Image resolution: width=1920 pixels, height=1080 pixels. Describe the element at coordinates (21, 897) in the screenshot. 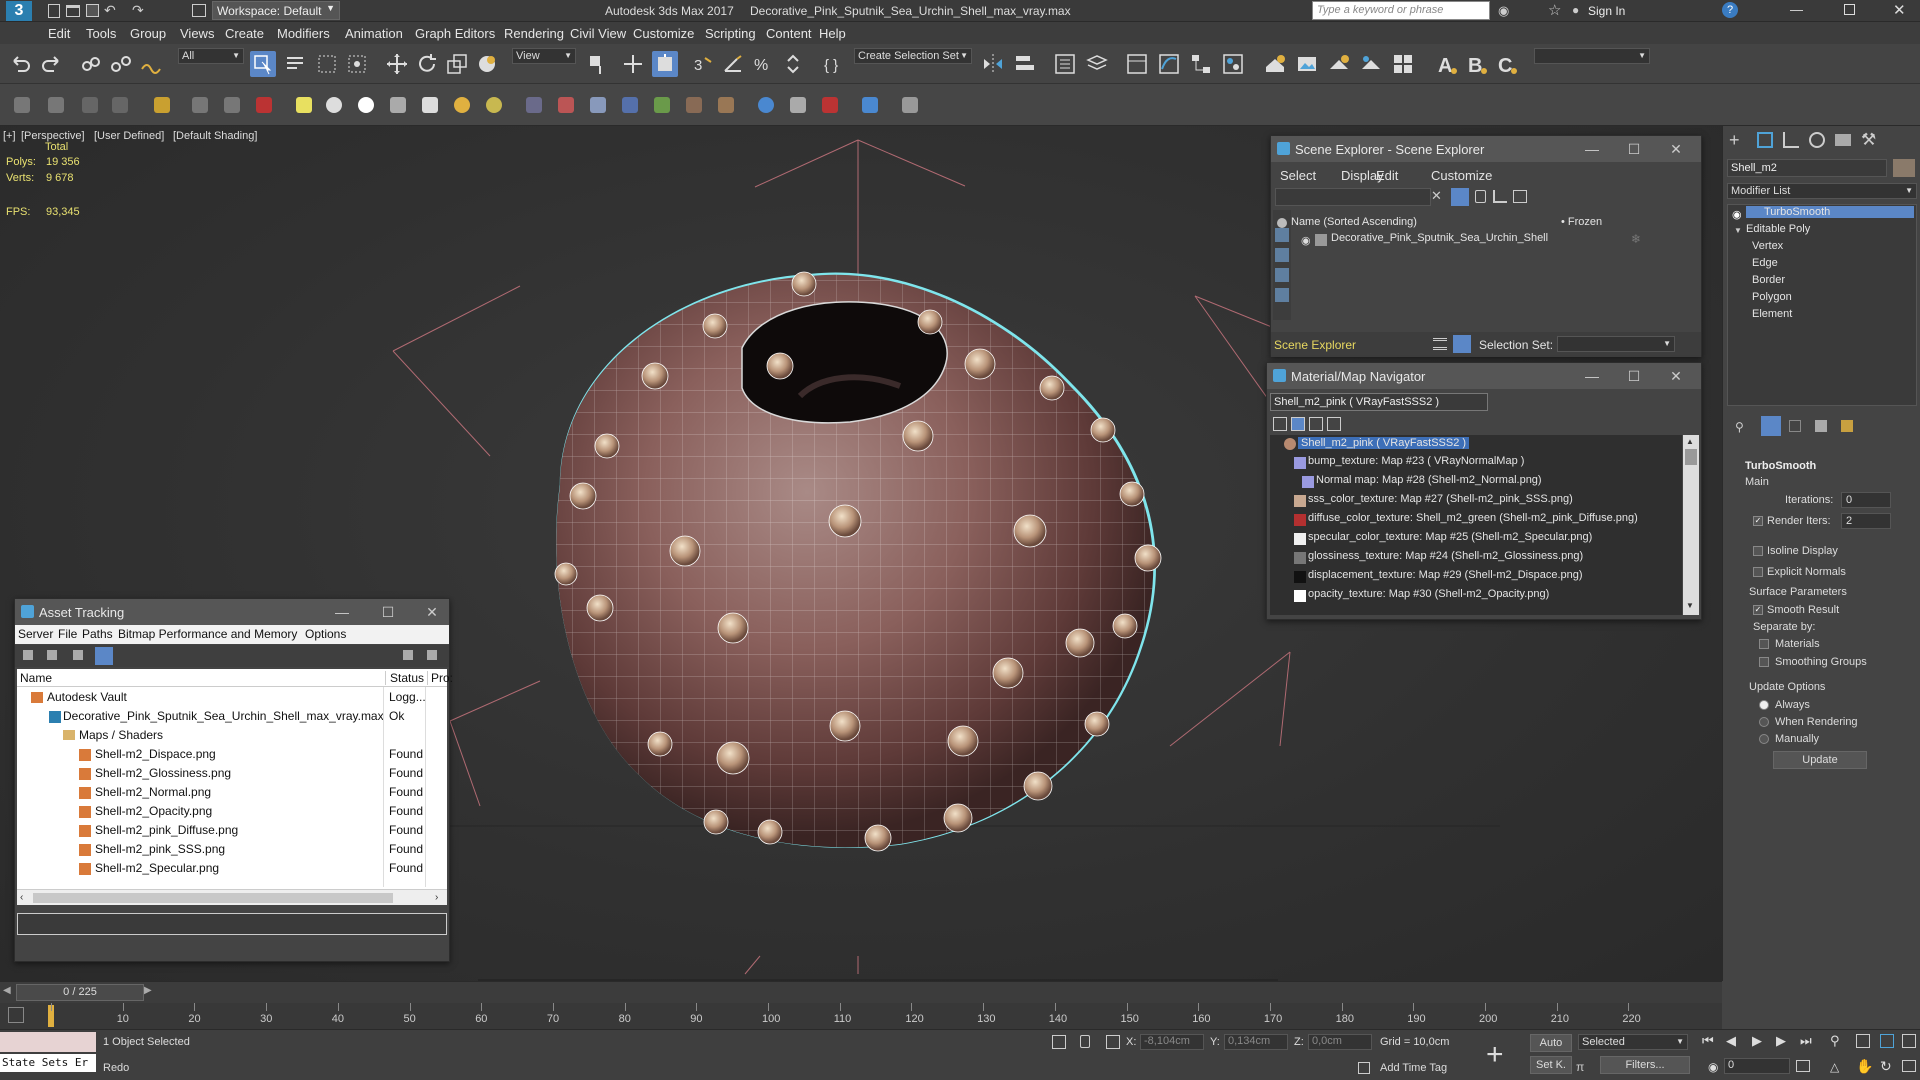

I see `scroll-left-arrow-icon: ‹` at that location.